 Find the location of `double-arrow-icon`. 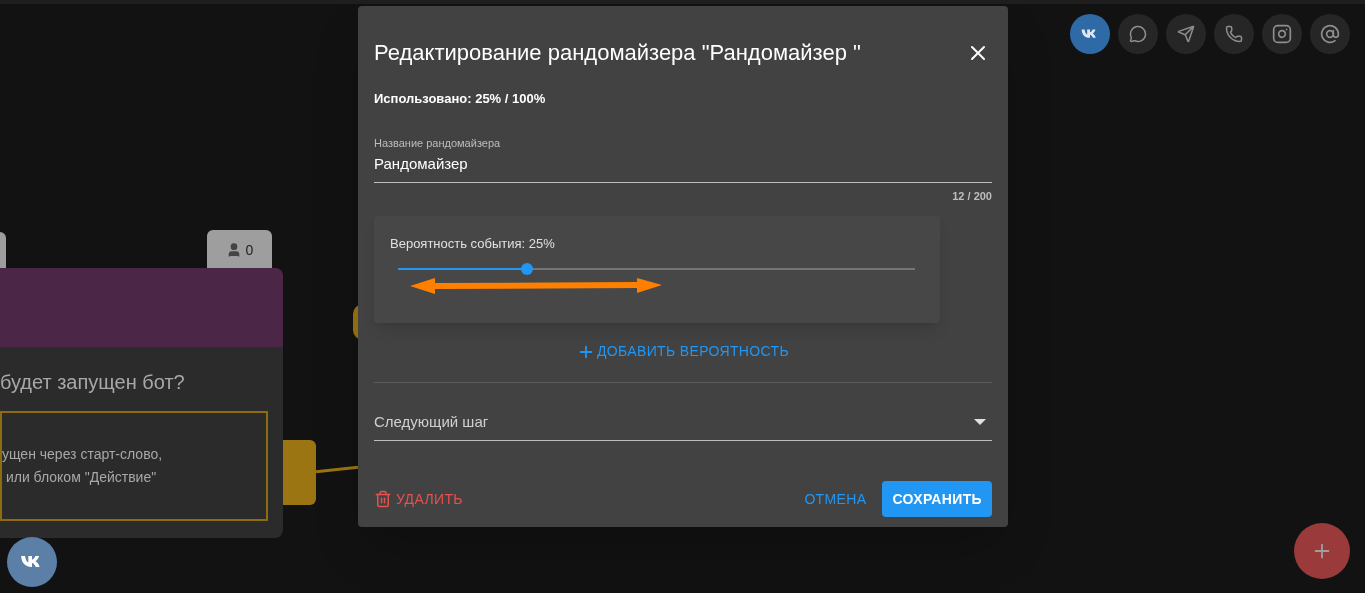

double-arrow-icon is located at coordinates (536, 285).